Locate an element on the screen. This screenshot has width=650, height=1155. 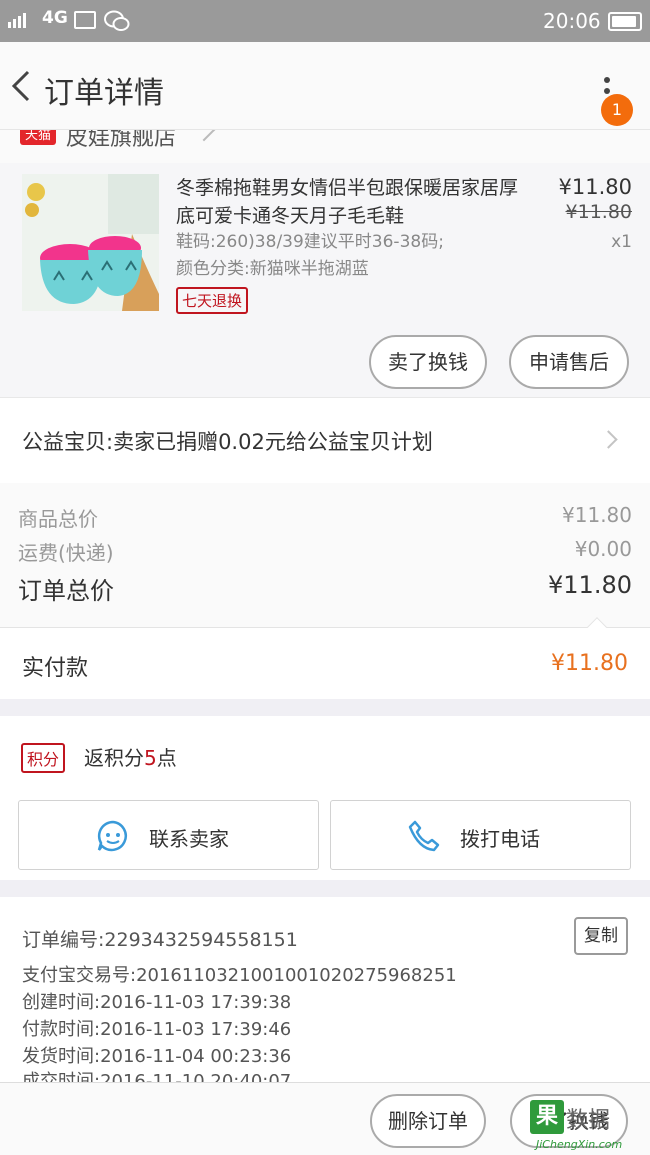
sell-exchange-button: 卖了换钱 is located at coordinates (428, 362).